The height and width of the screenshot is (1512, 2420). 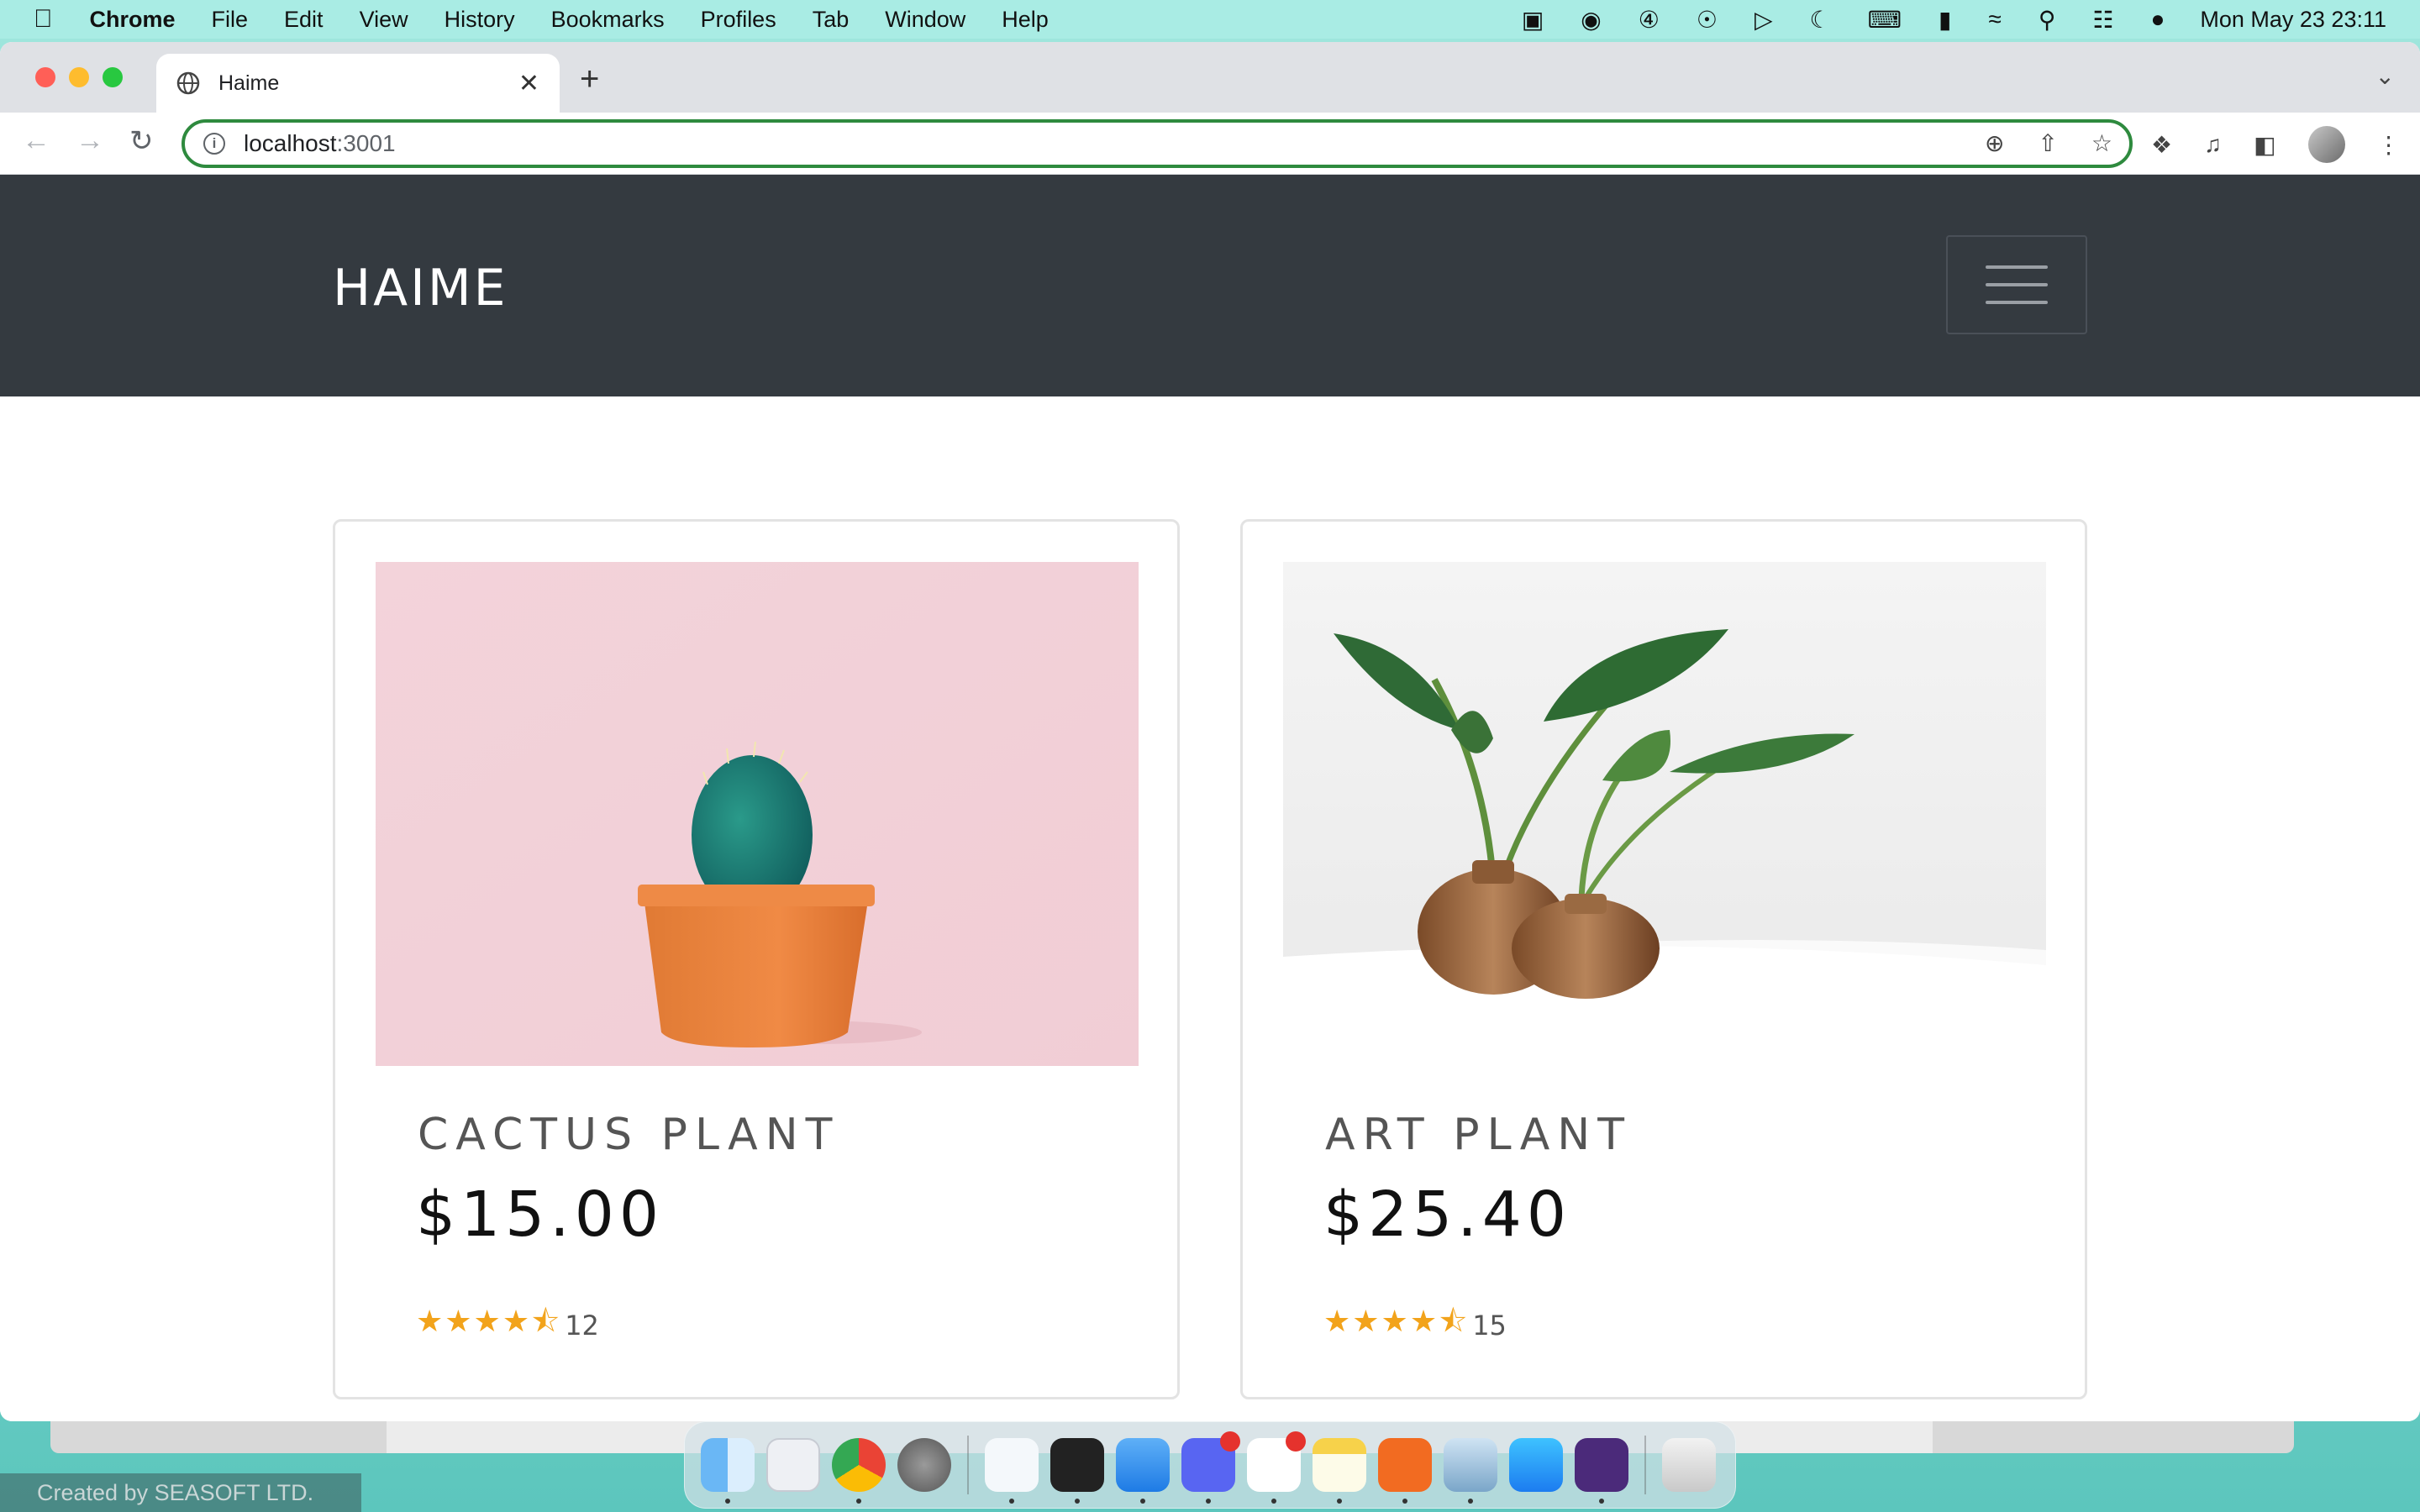 What do you see at coordinates (1536, 1465) in the screenshot?
I see `app-store-icon` at bounding box center [1536, 1465].